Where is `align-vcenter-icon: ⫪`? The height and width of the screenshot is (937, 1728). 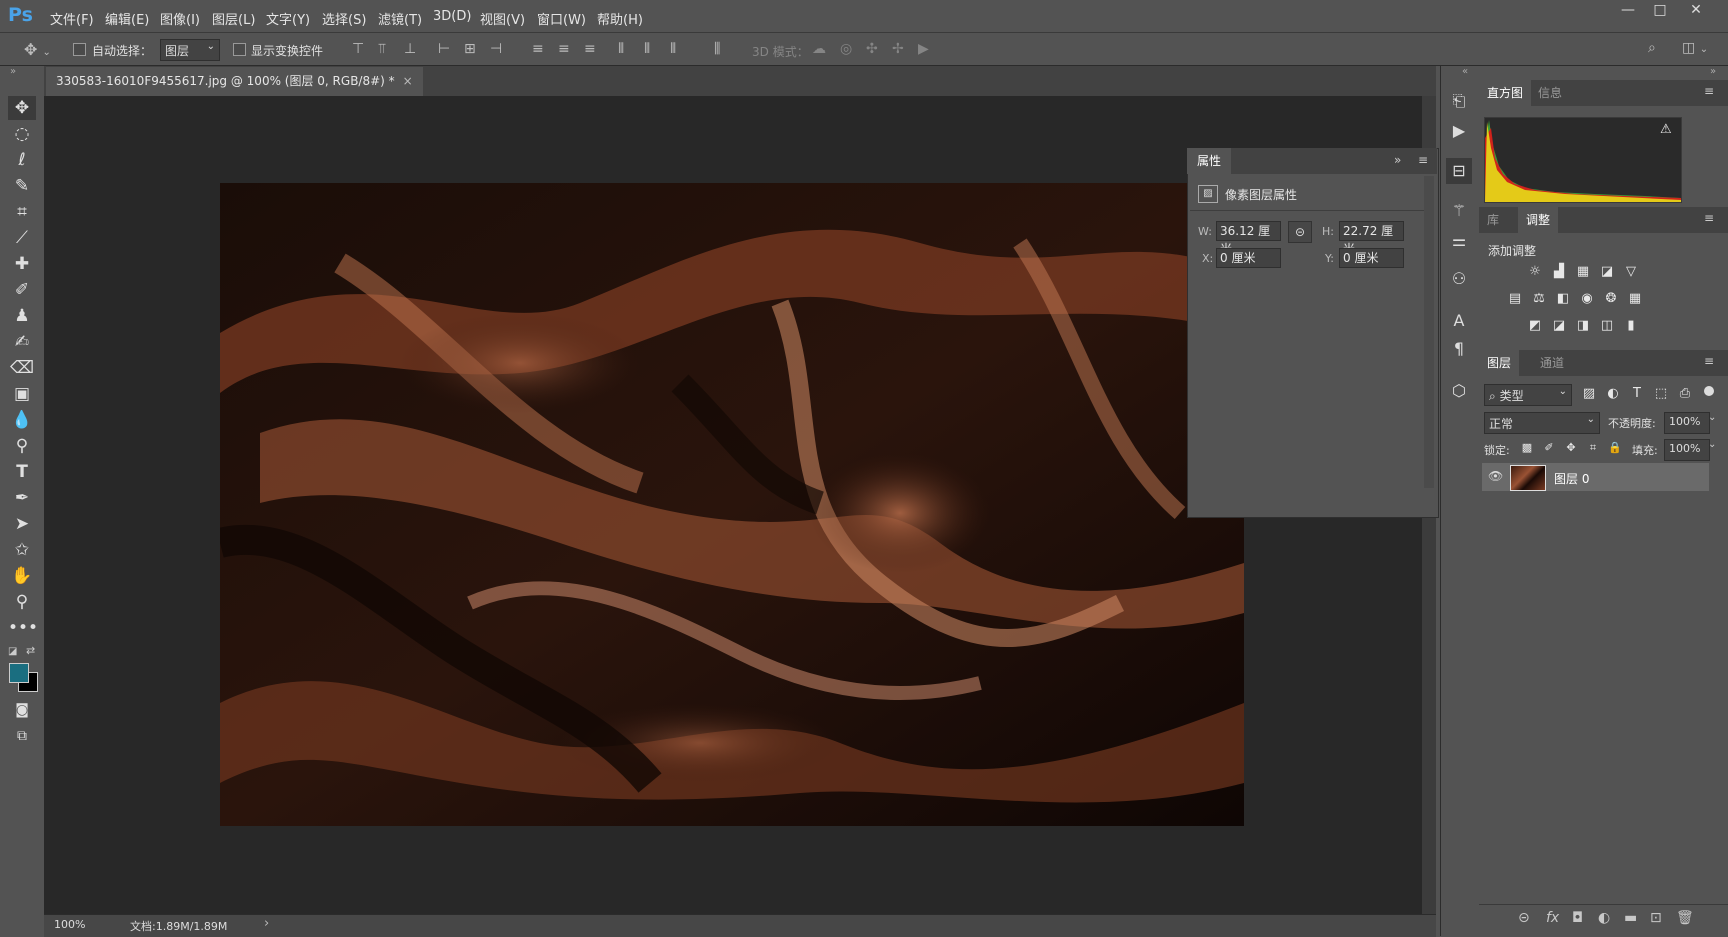
align-vcenter-icon: ⫪ is located at coordinates (382, 49).